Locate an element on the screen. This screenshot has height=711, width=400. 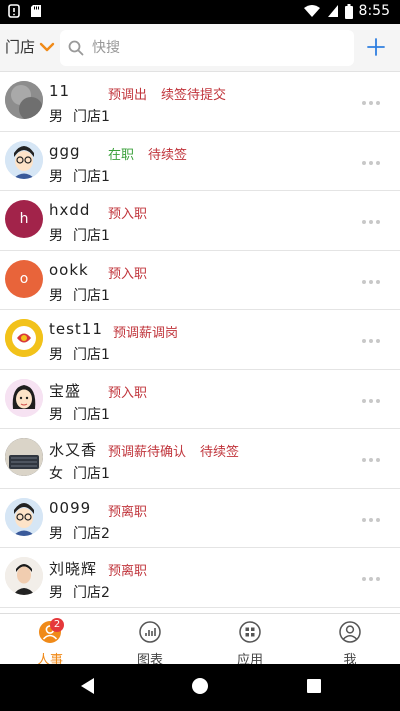
employee-row: h hxdd 预入职男门店1 is located at coordinates (200, 221).